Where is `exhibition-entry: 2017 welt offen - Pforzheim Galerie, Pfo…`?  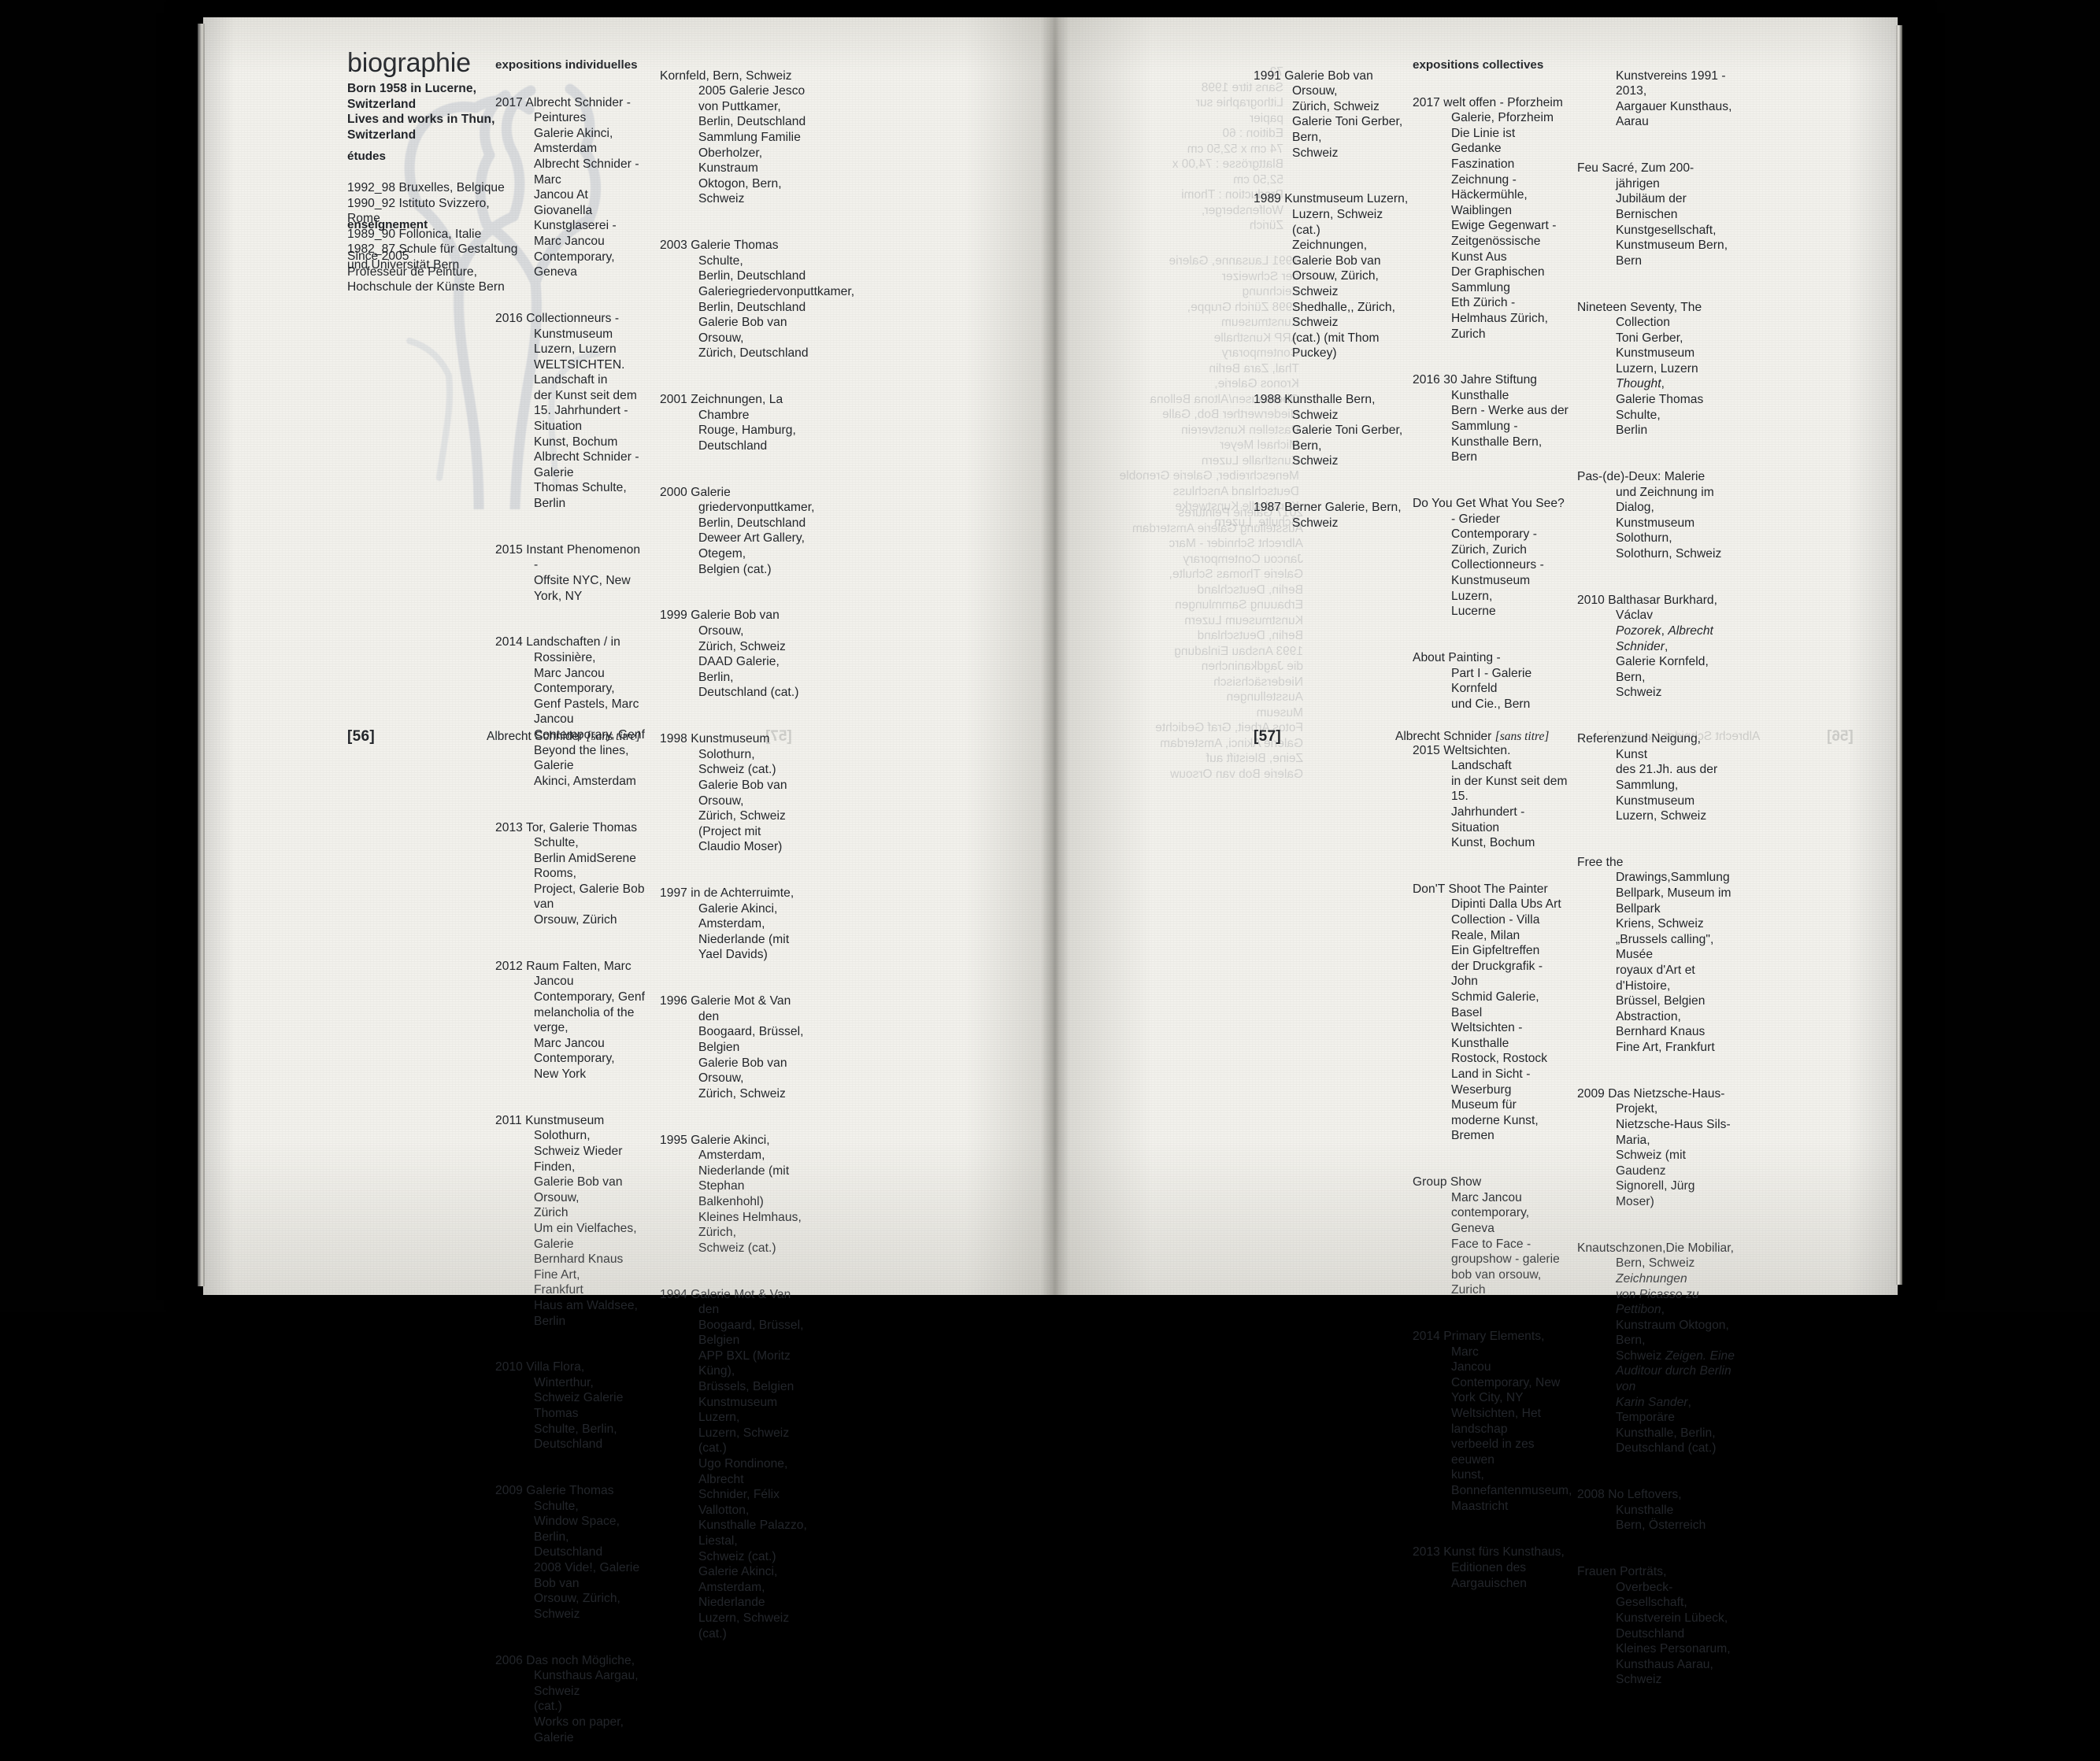 exhibition-entry: 2017 welt offen - Pforzheim Galerie, Pfo… is located at coordinates (1491, 219).